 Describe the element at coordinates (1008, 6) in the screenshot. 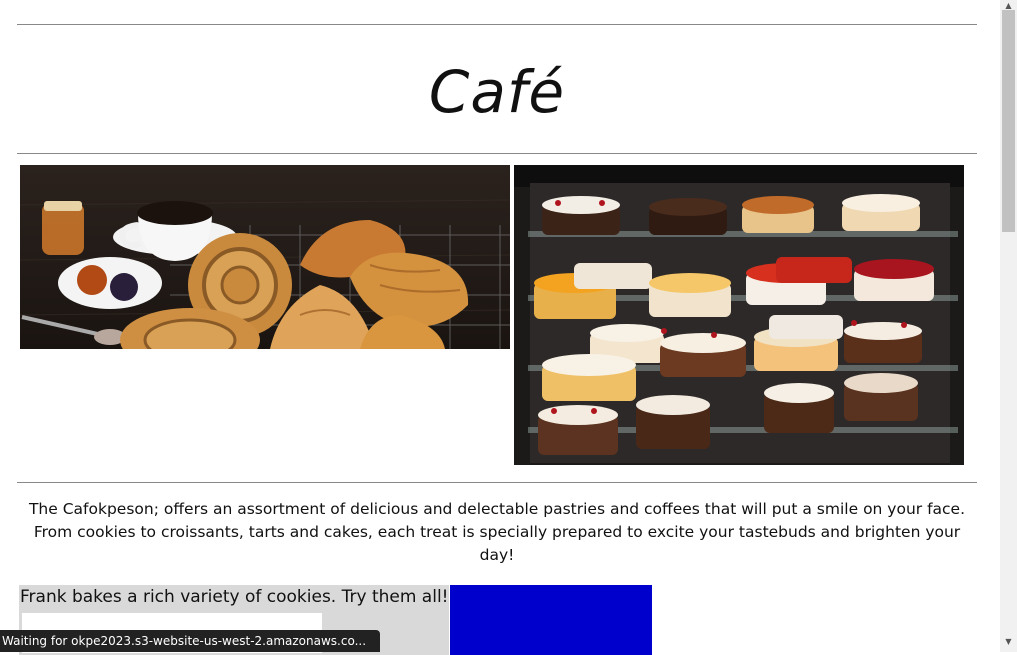

I see `scroll-up-arrow-icon: ▲` at that location.